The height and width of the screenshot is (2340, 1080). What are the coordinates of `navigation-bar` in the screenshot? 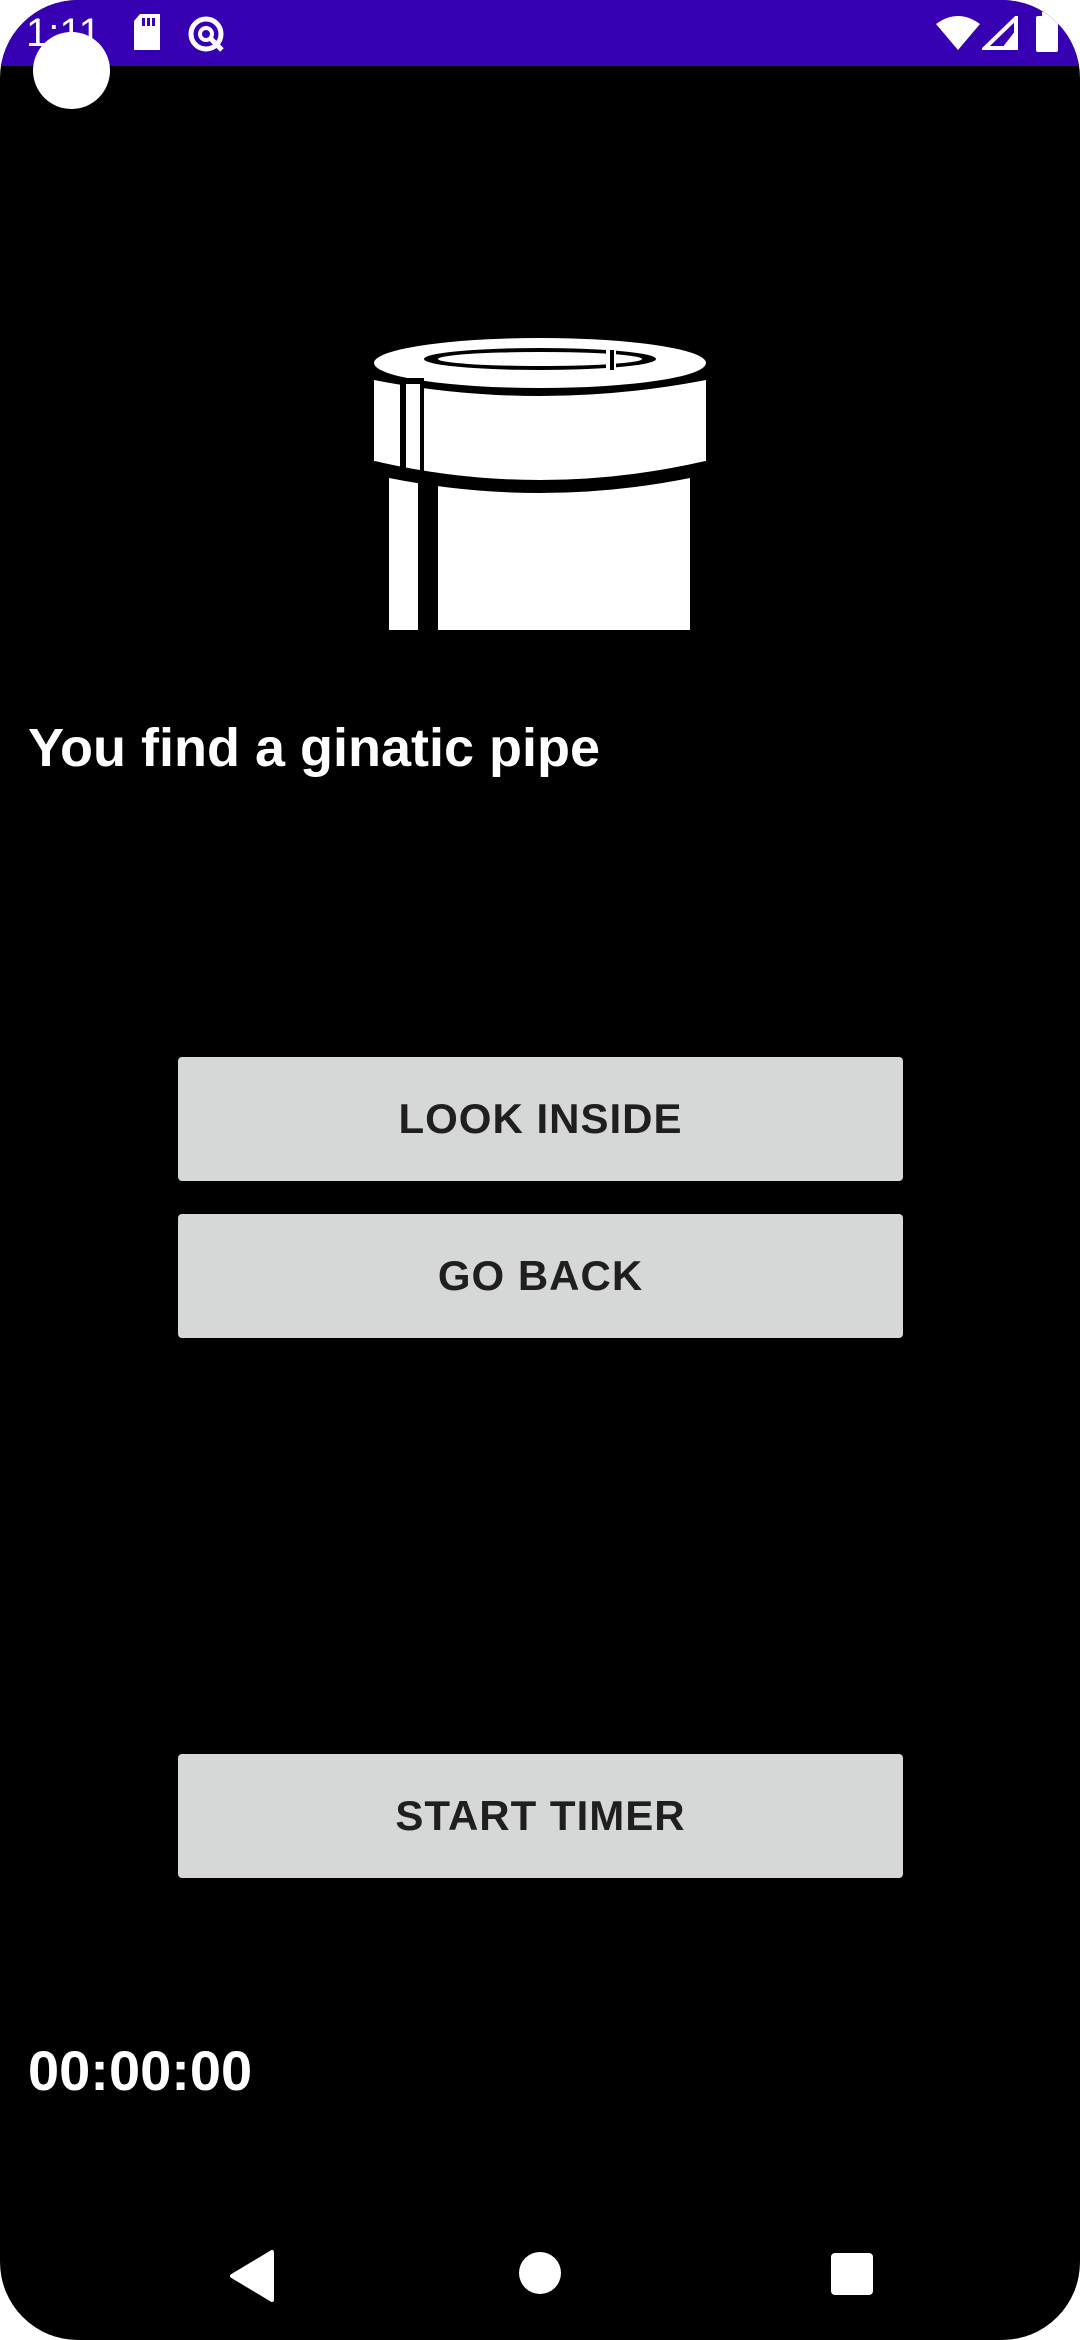 It's located at (540, 2275).